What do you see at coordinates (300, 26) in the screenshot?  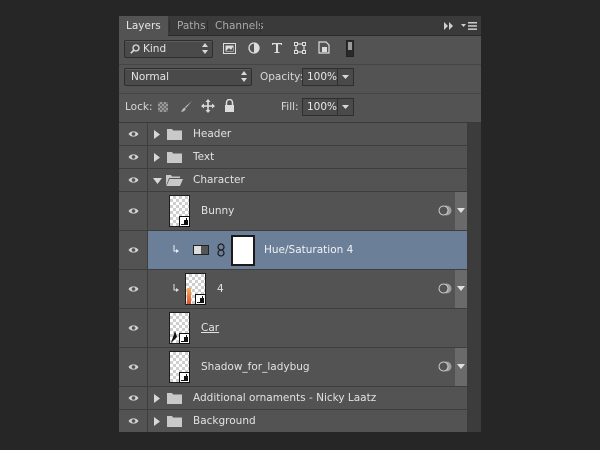 I see `panel-tab-bar: Layers Paths Channels` at bounding box center [300, 26].